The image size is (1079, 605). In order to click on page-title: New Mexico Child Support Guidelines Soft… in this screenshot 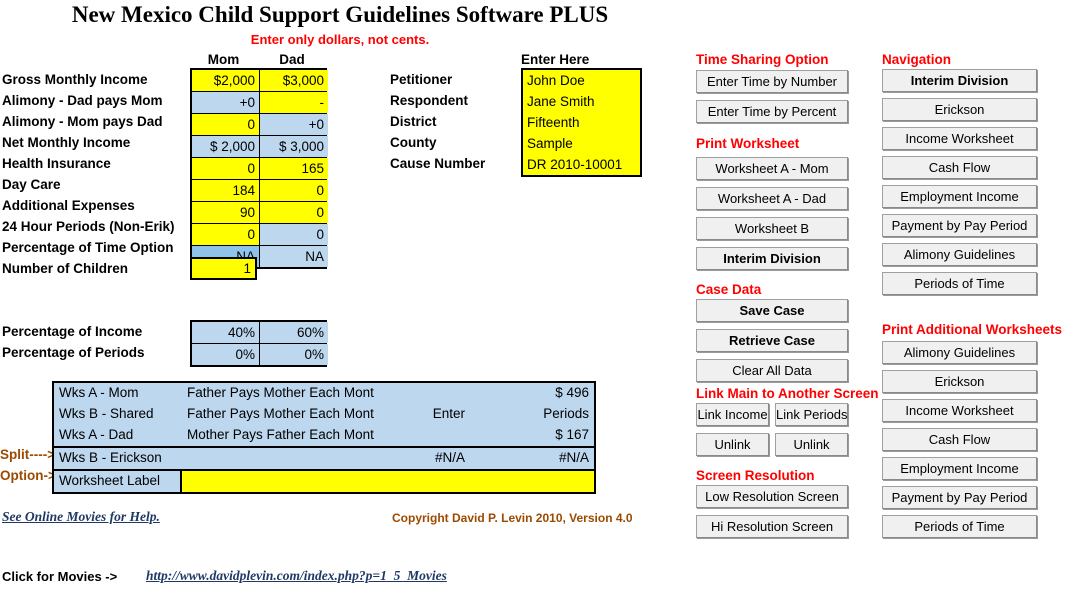, I will do `click(340, 14)`.